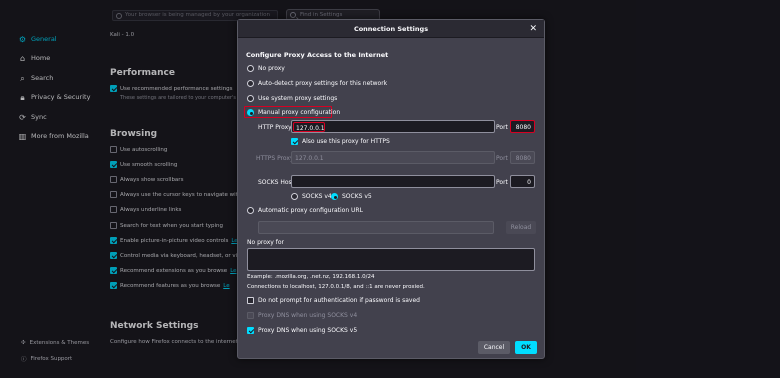 The height and width of the screenshot is (378, 780). Describe the element at coordinates (292, 98) in the screenshot. I see `system-proxy-radio: Use system proxy settings` at that location.